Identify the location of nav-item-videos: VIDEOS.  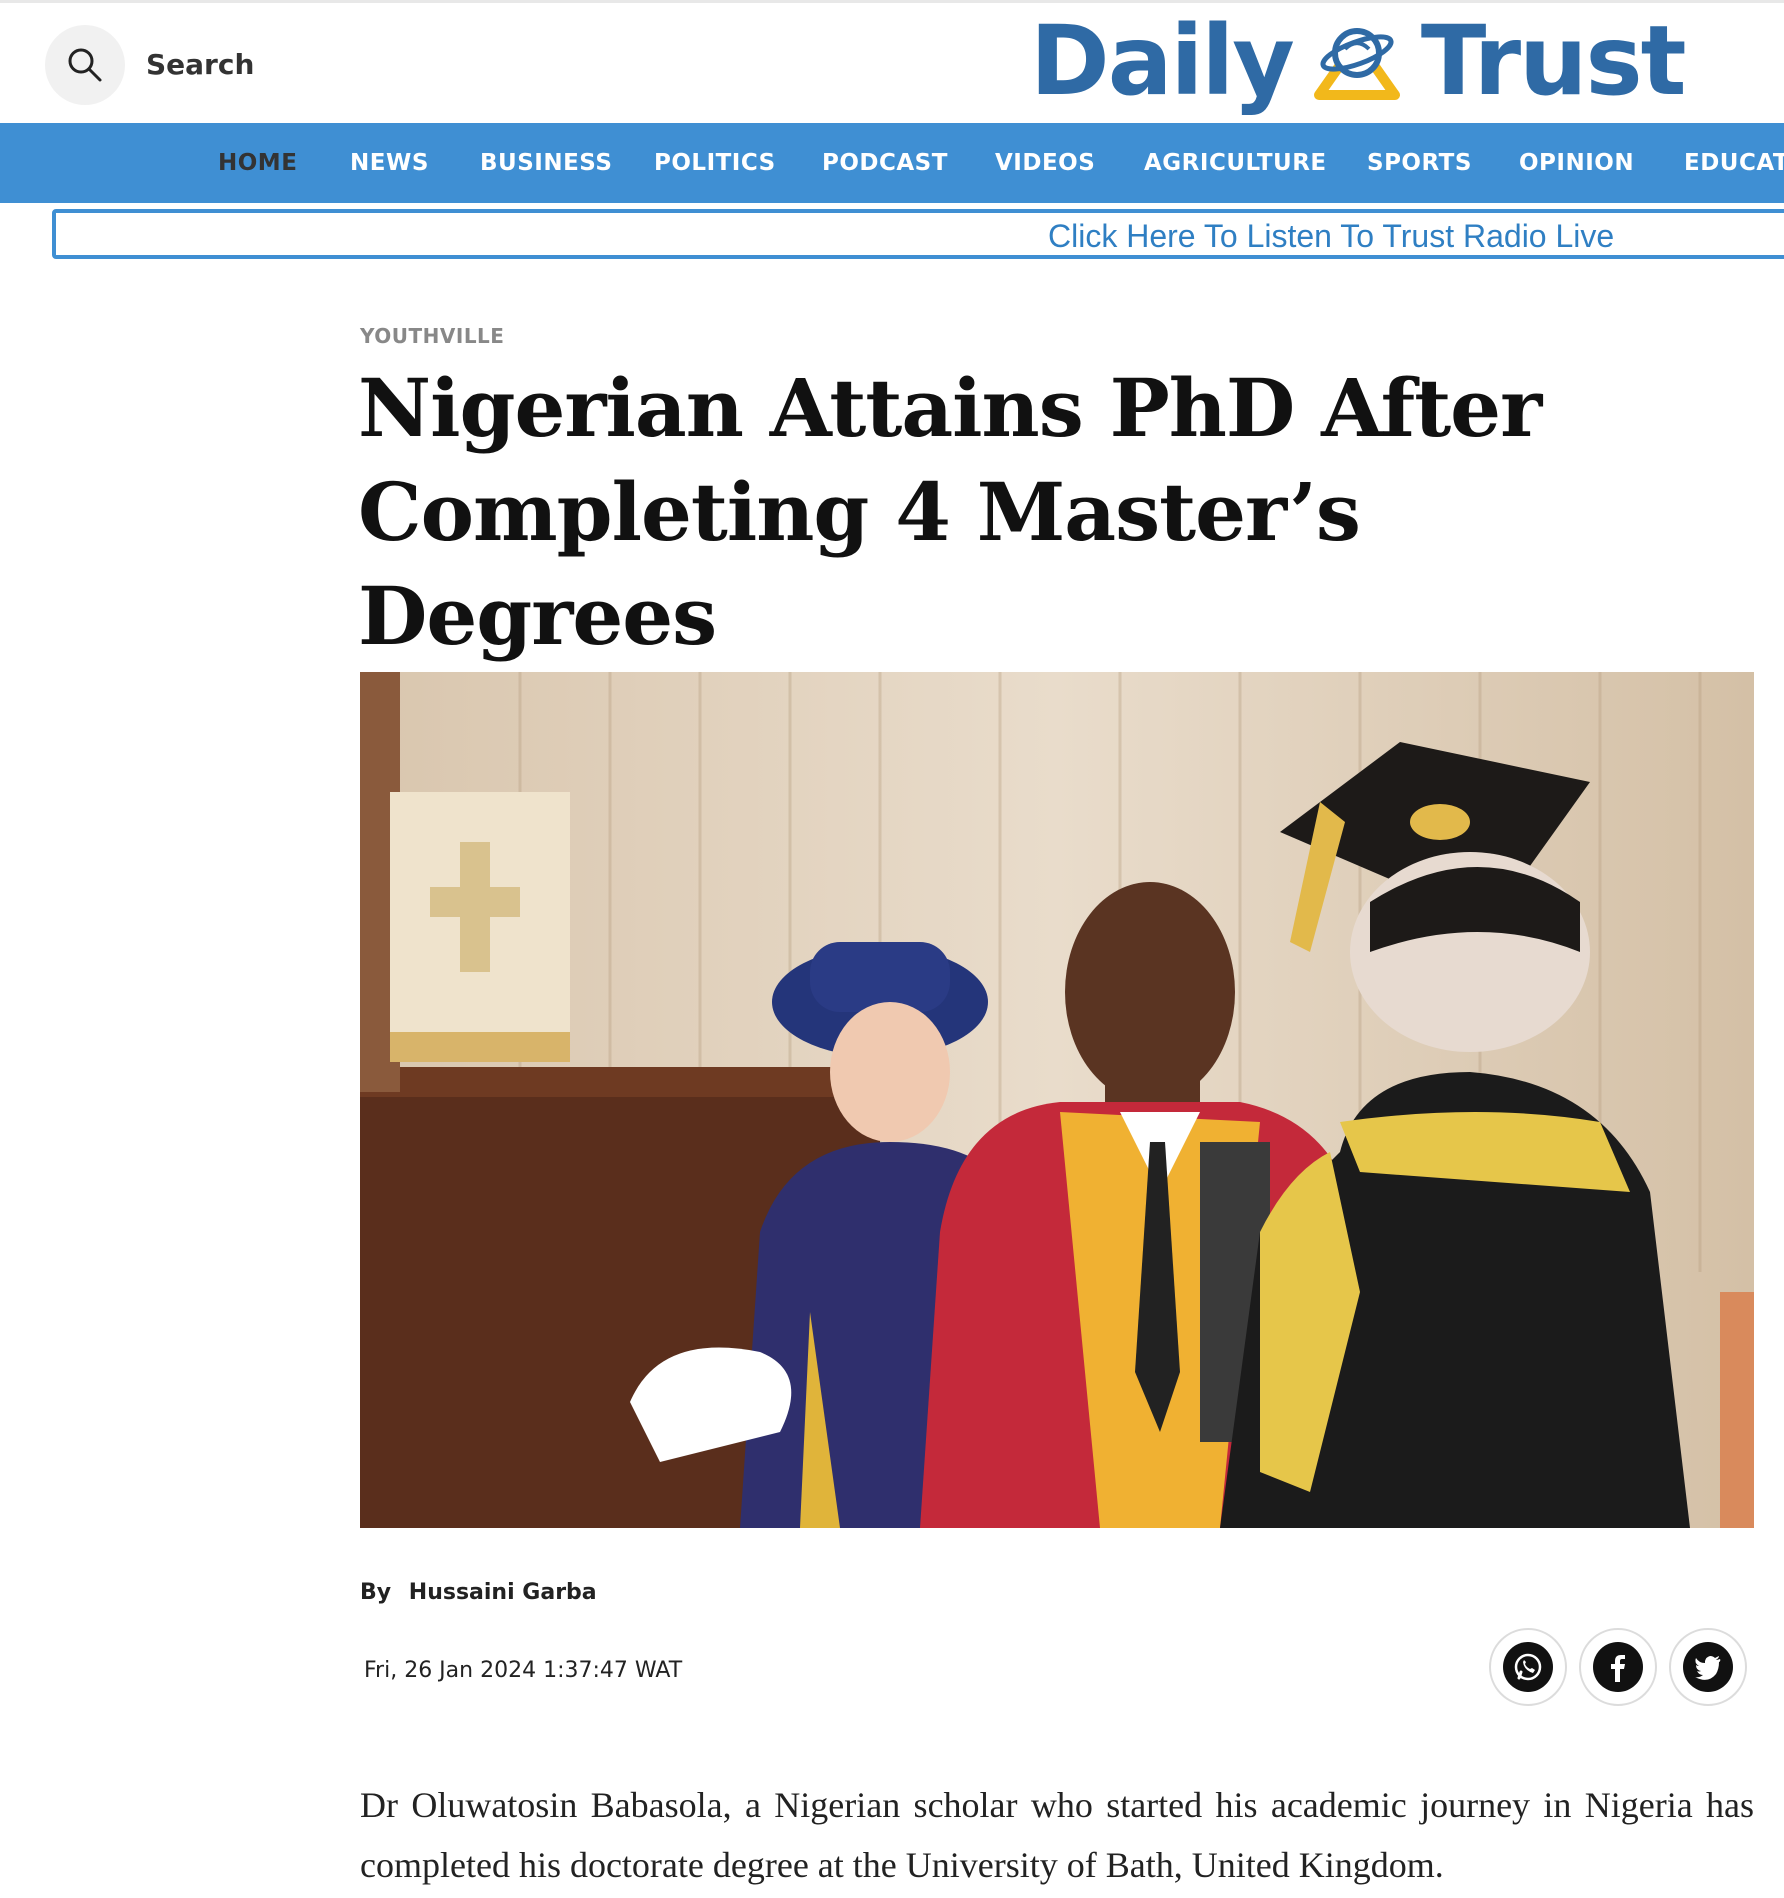
(1045, 163).